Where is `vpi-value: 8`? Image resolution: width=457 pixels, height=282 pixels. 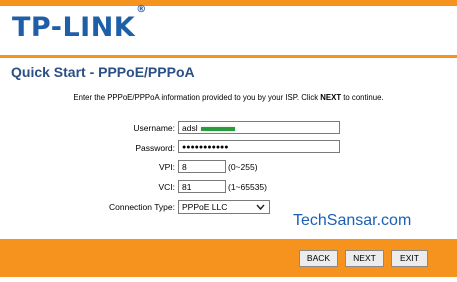
vpi-value: 8 is located at coordinates (184, 167).